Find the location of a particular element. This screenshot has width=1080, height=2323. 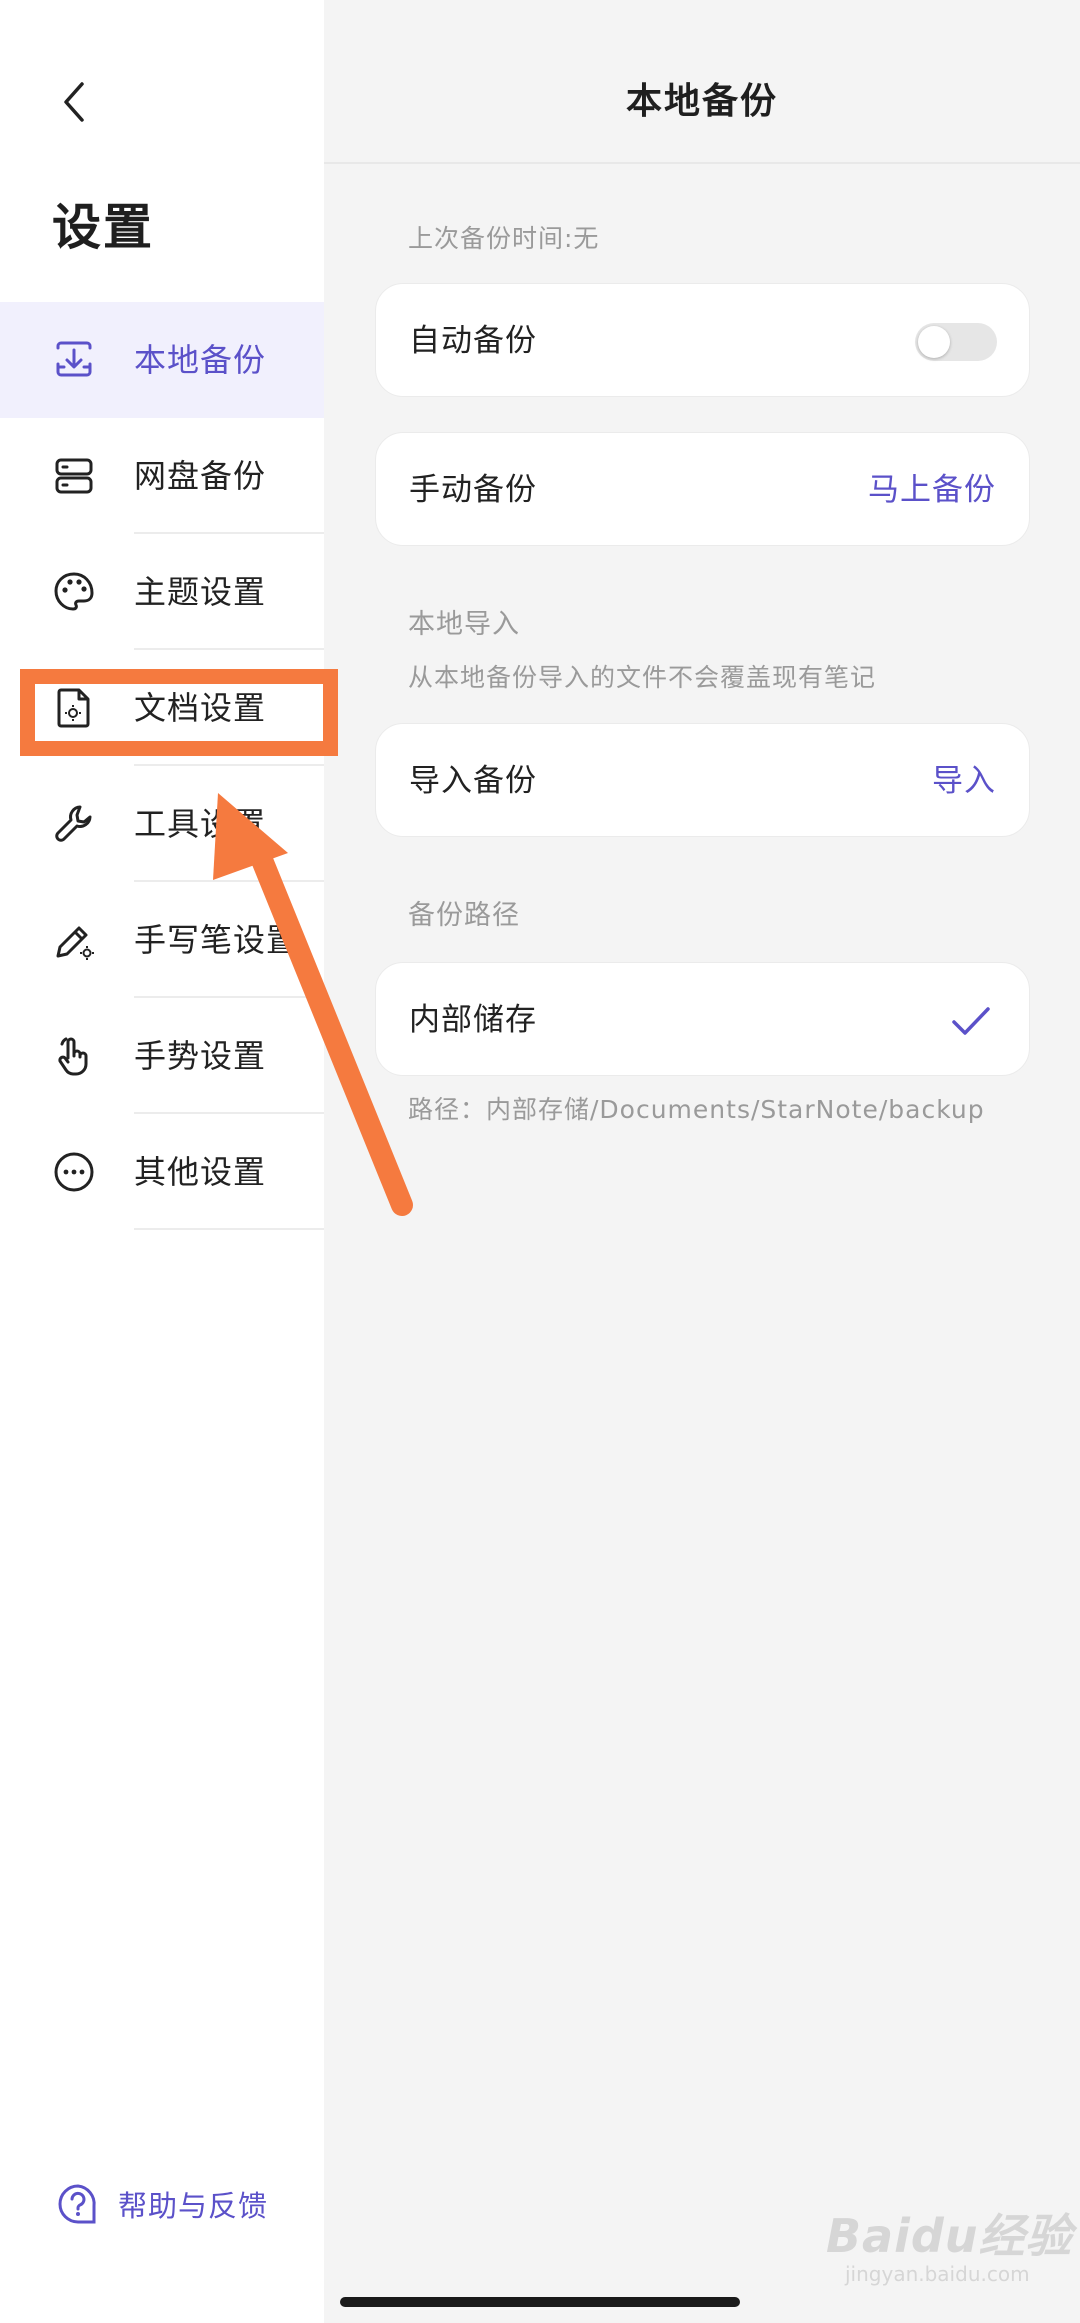

hand-gesture-icon is located at coordinates (74, 1056).